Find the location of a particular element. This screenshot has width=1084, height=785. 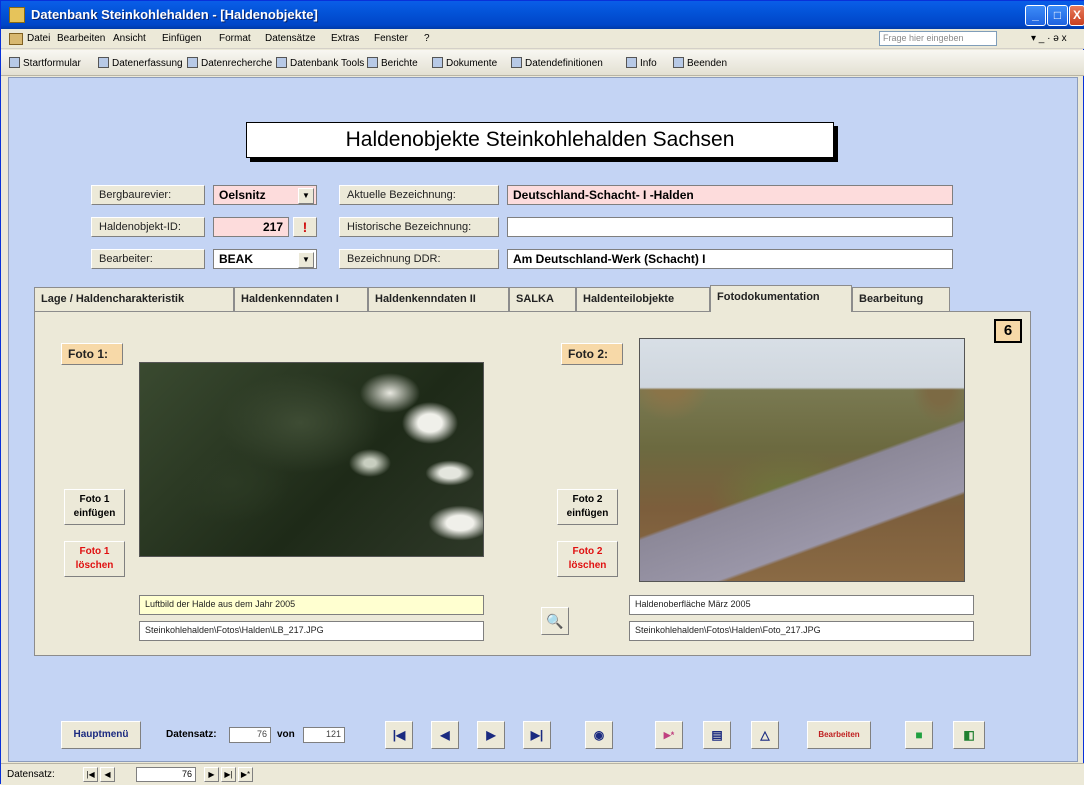

menu-format: Format is located at coordinates (235, 38).